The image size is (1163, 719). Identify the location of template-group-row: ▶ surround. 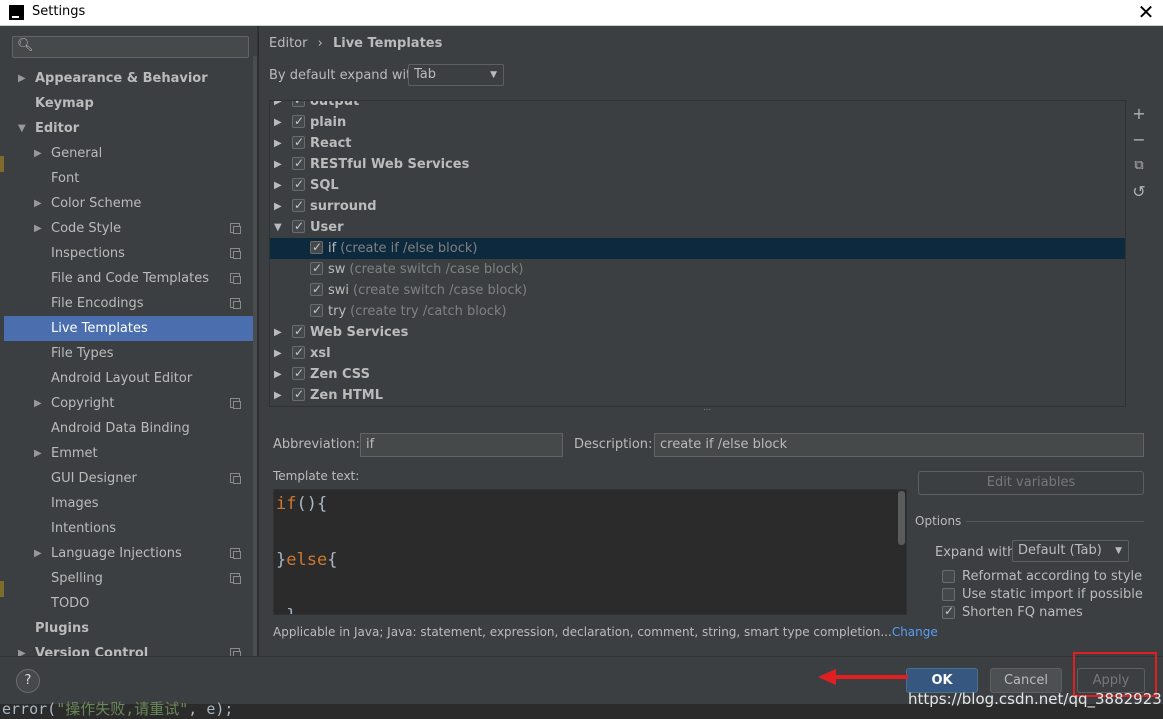
(697, 206).